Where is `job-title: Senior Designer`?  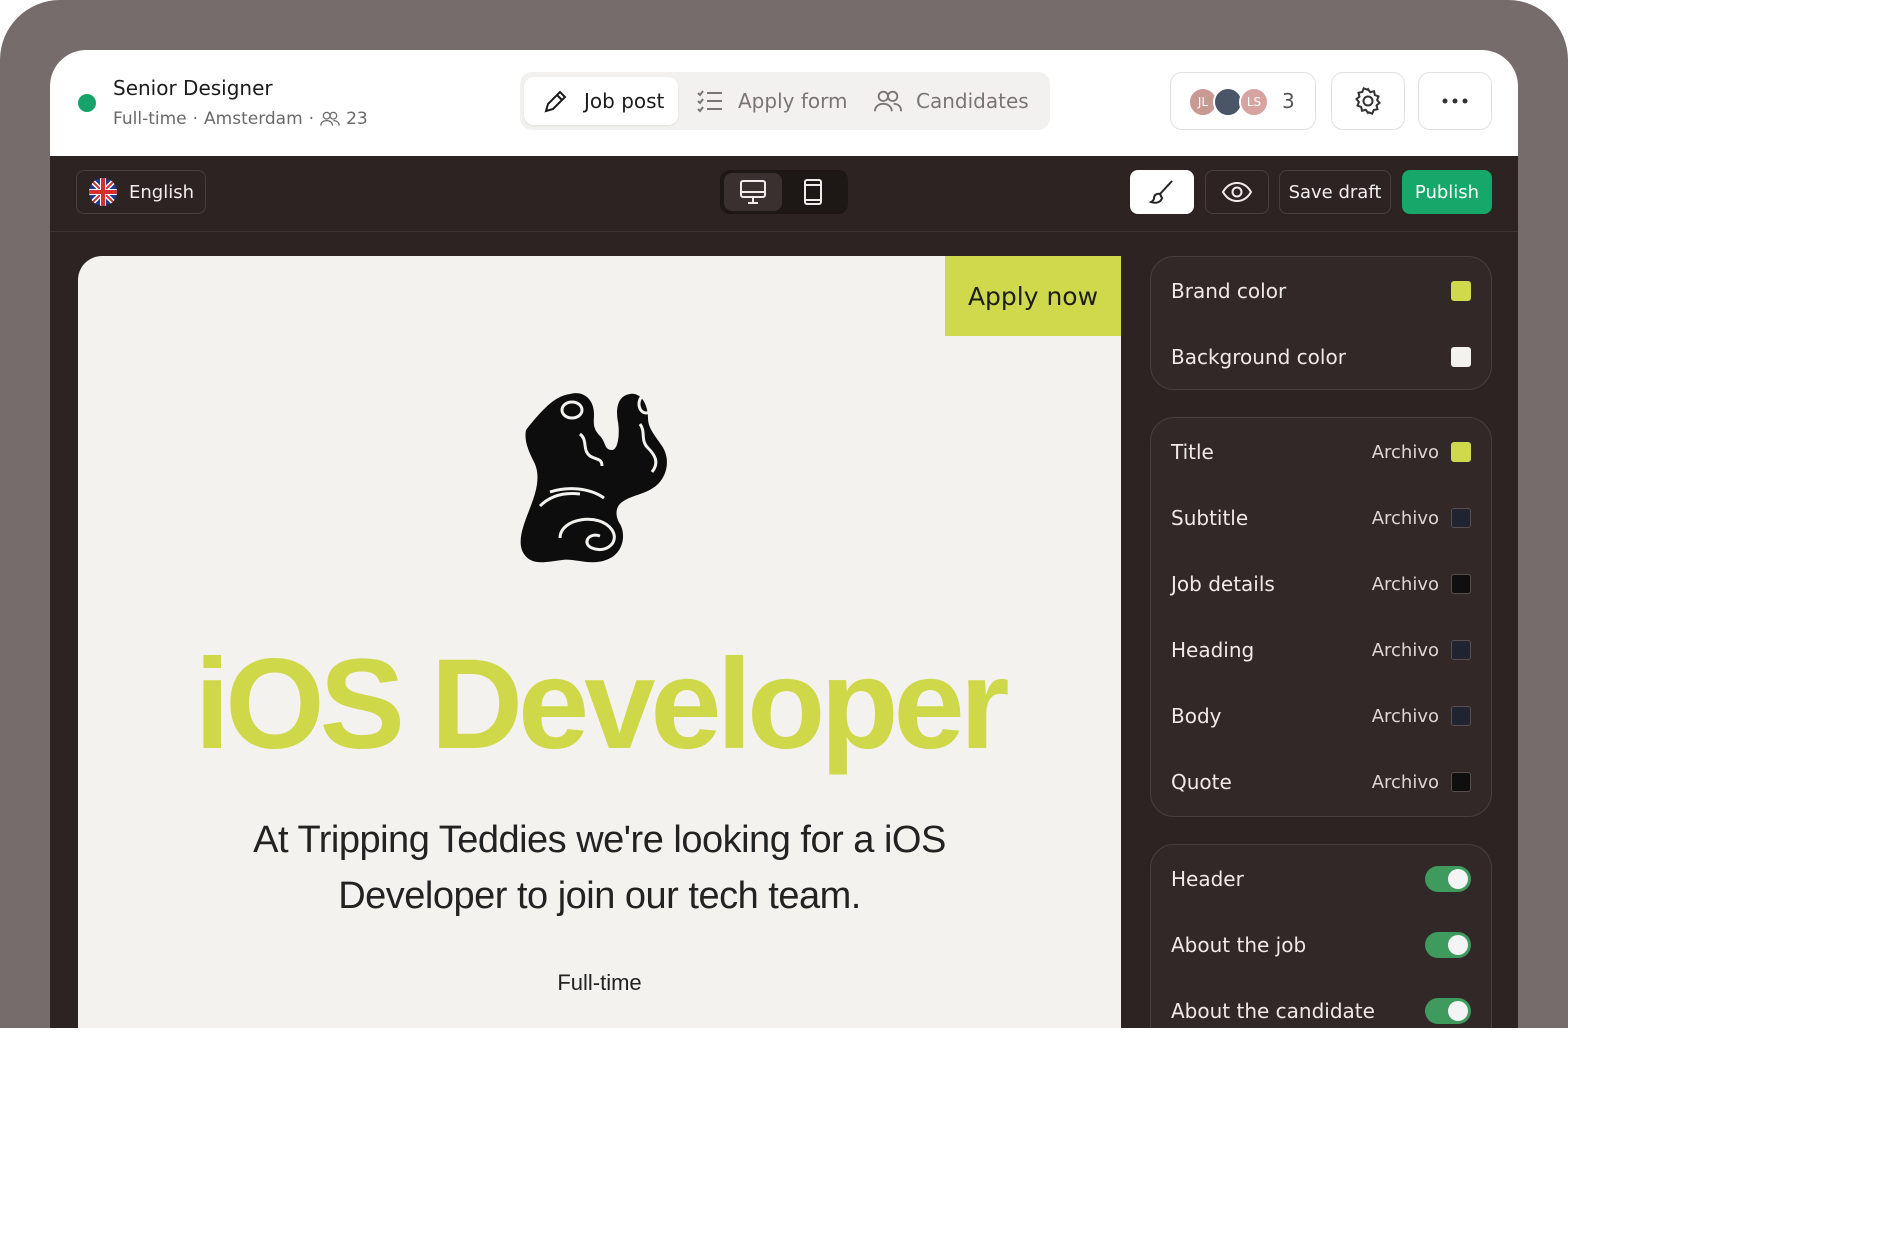 job-title: Senior Designer is located at coordinates (193, 88).